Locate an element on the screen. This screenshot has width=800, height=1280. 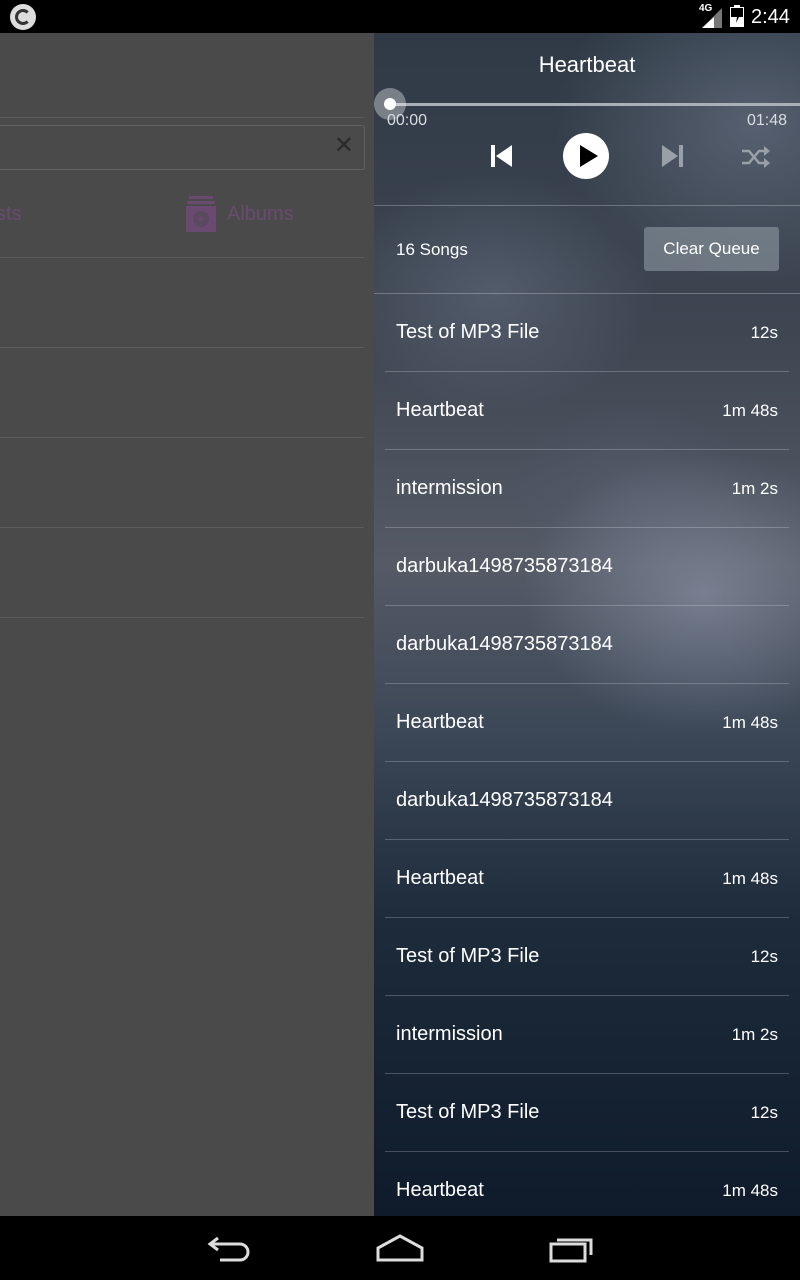
seek-bar is located at coordinates (595, 104).